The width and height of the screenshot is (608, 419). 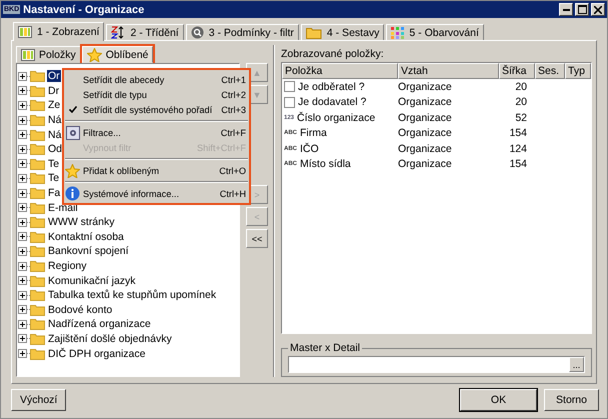 I want to click on menu-item: Přidat k oblíbeným Ctrl+O, so click(x=156, y=170).